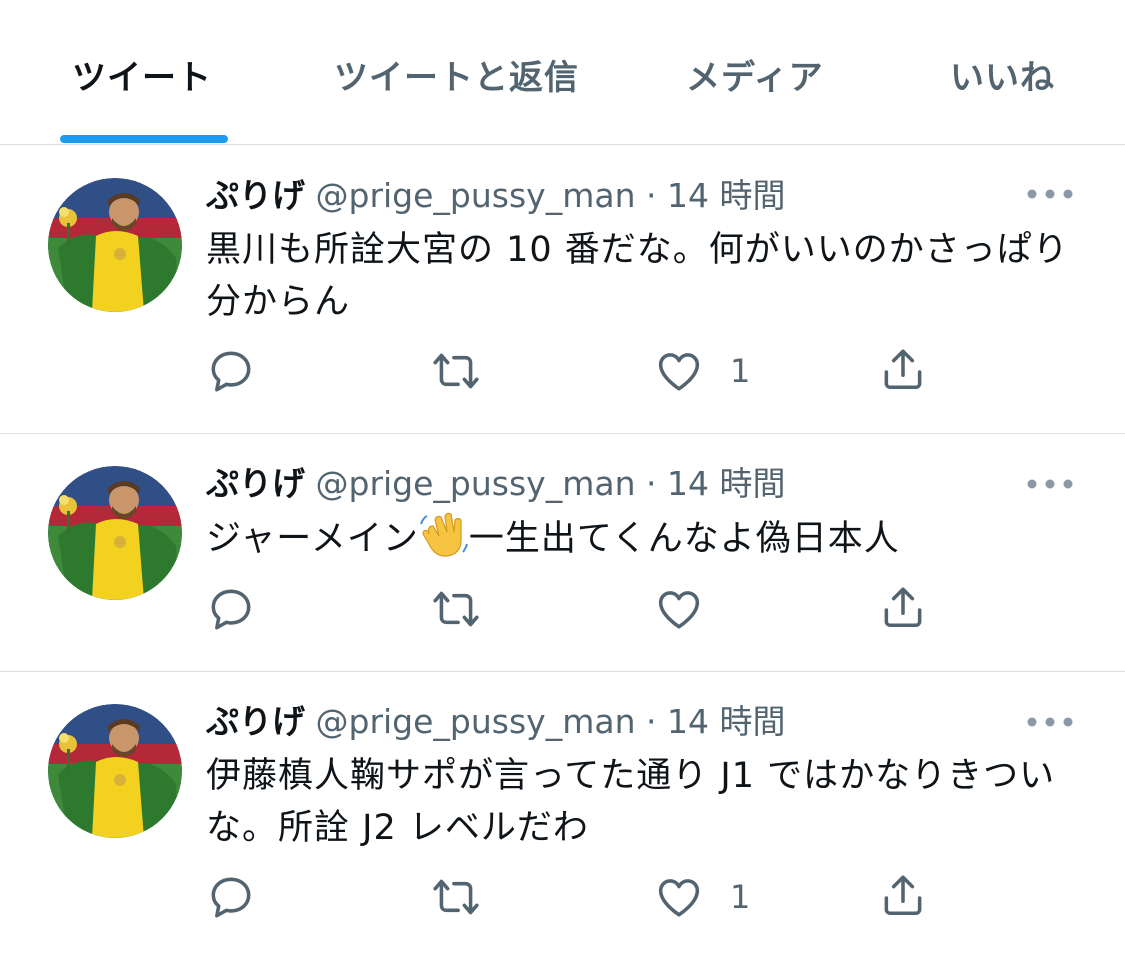 Image resolution: width=1125 pixels, height=956 pixels. What do you see at coordinates (684, 539) in the screenshot?
I see `tweet-text-part: 一生出てくんなよ偽日本人` at bounding box center [684, 539].